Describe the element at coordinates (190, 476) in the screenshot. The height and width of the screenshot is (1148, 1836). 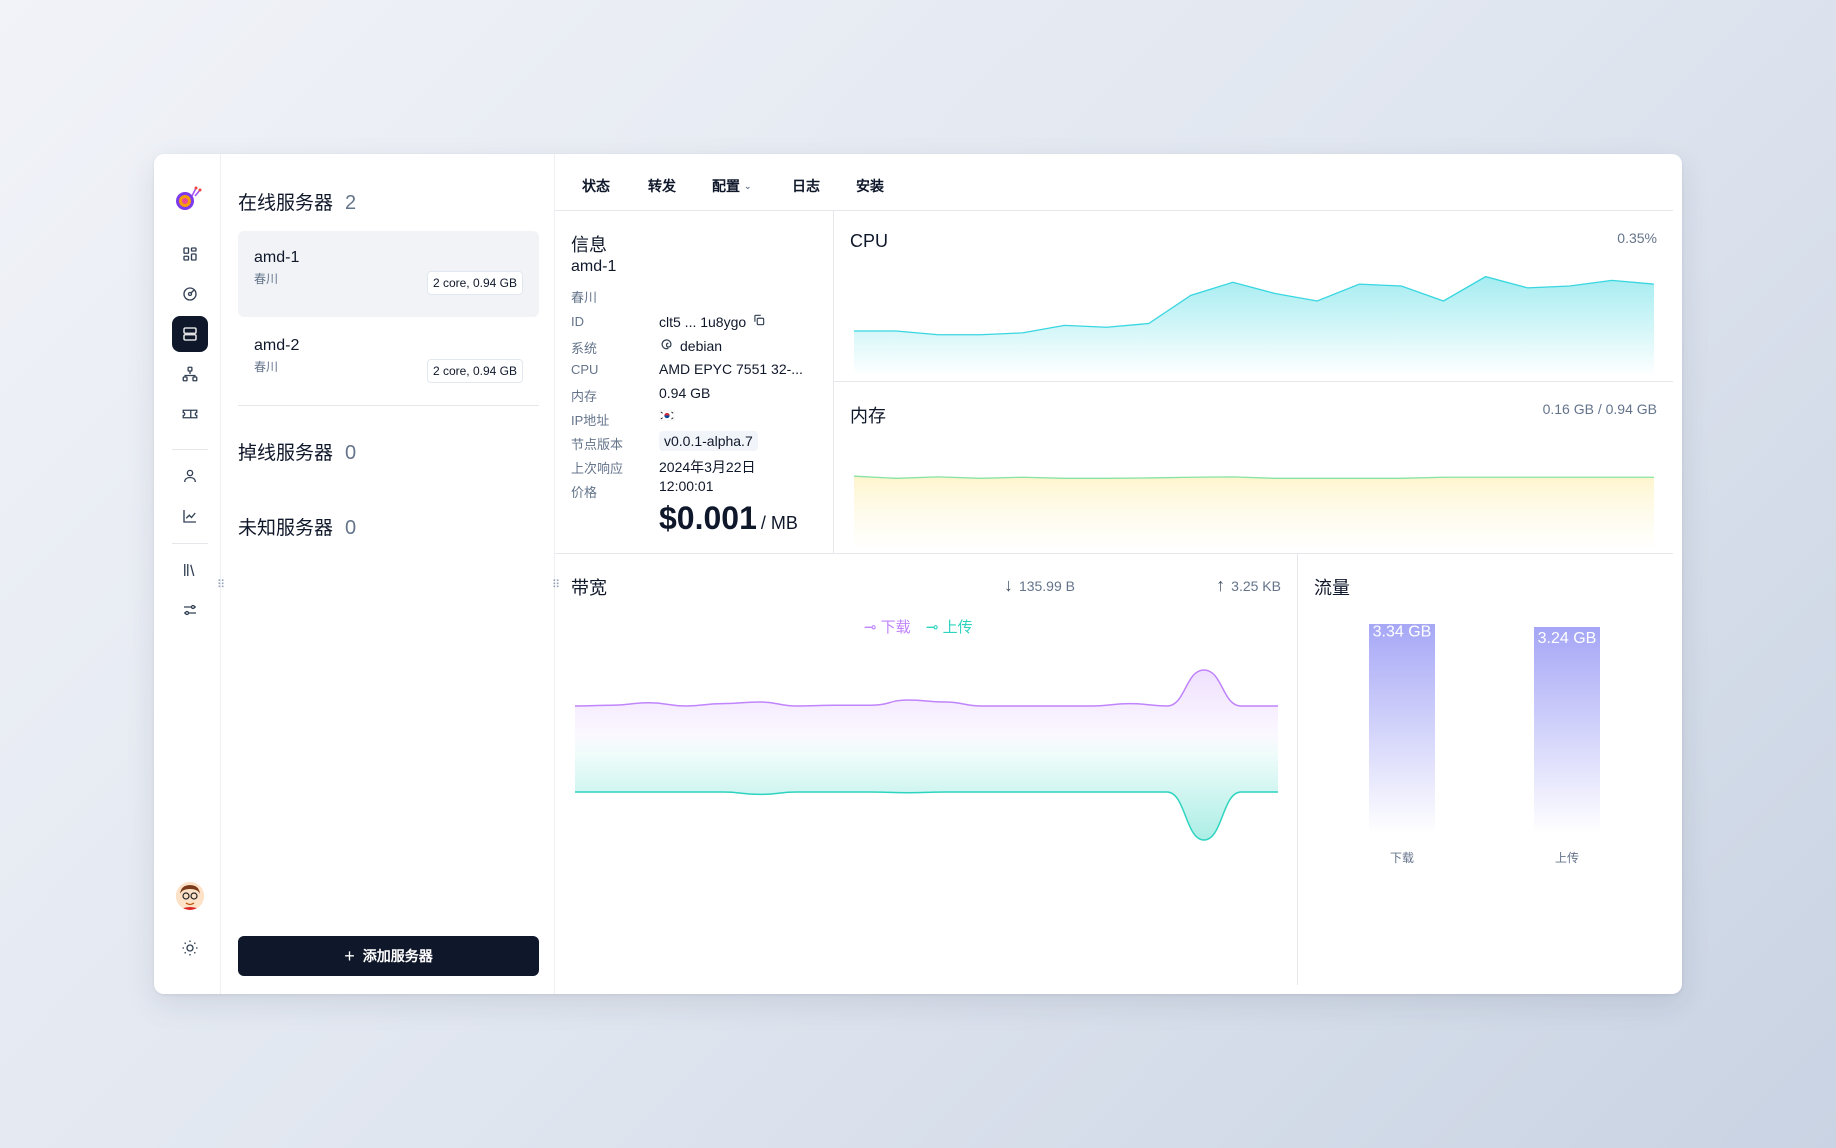
I see `user-icon` at that location.